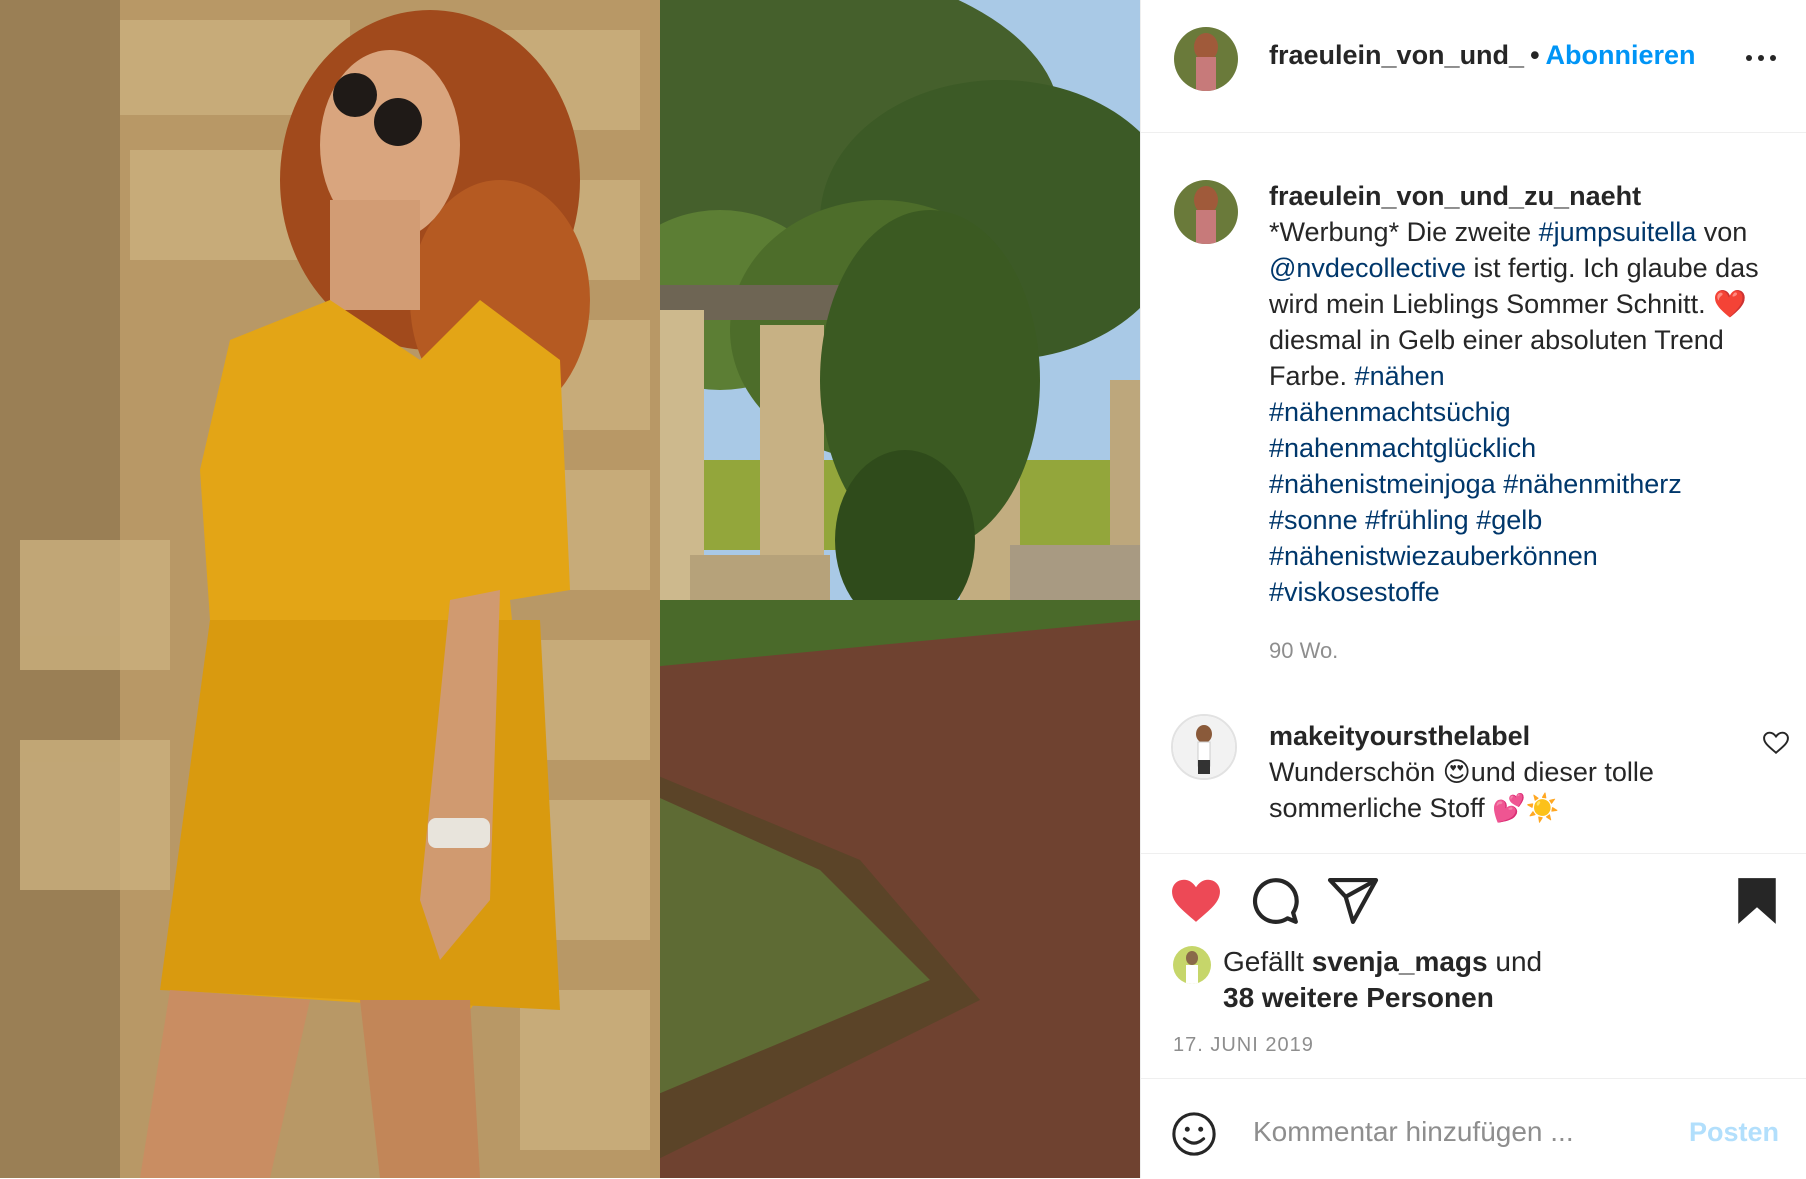  Describe the element at coordinates (1204, 747) in the screenshot. I see `commenter-avatar` at that location.